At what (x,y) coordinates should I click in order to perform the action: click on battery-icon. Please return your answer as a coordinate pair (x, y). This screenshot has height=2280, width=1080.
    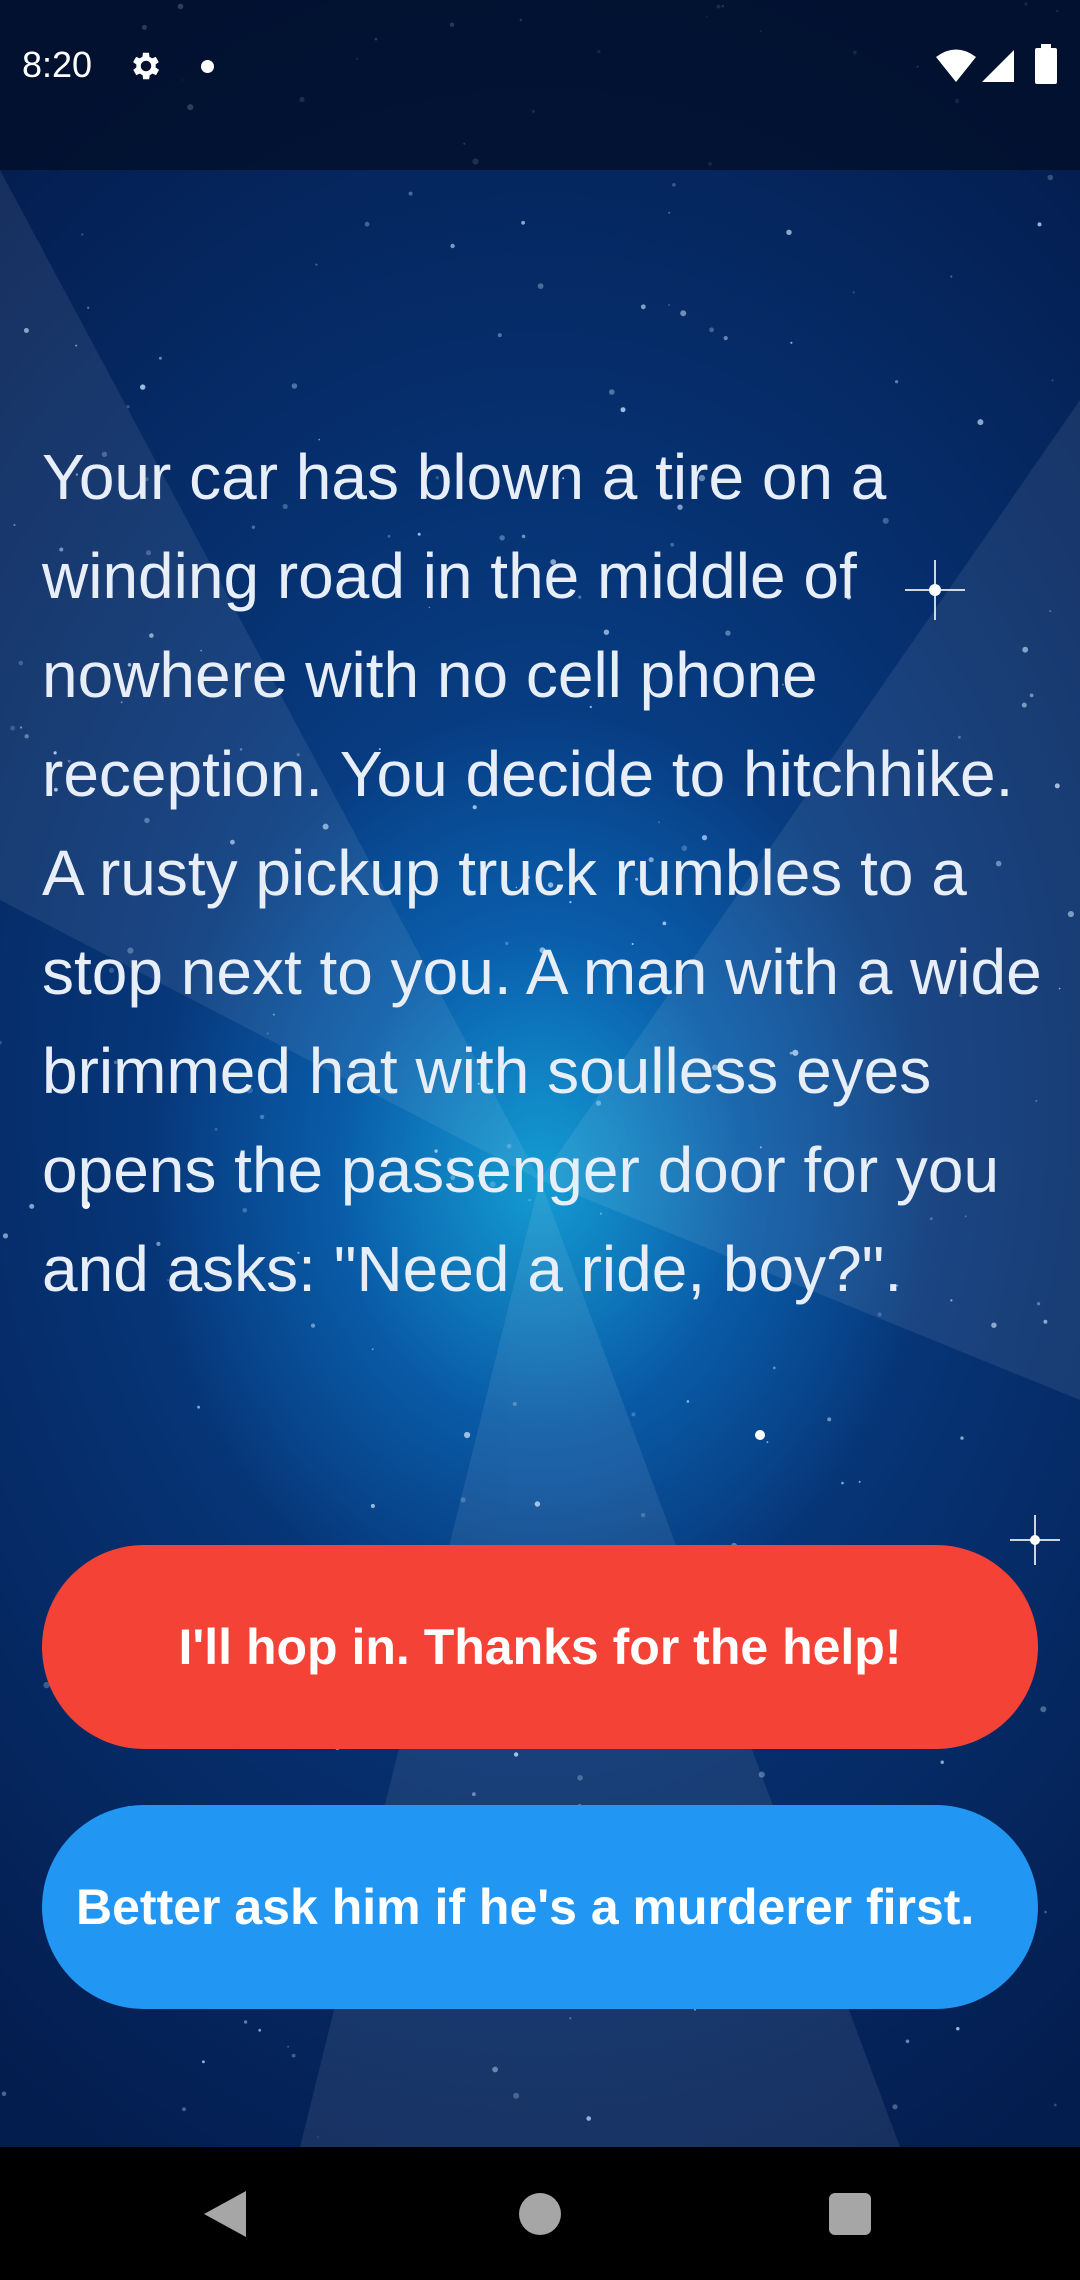
    Looking at the image, I should click on (1046, 64).